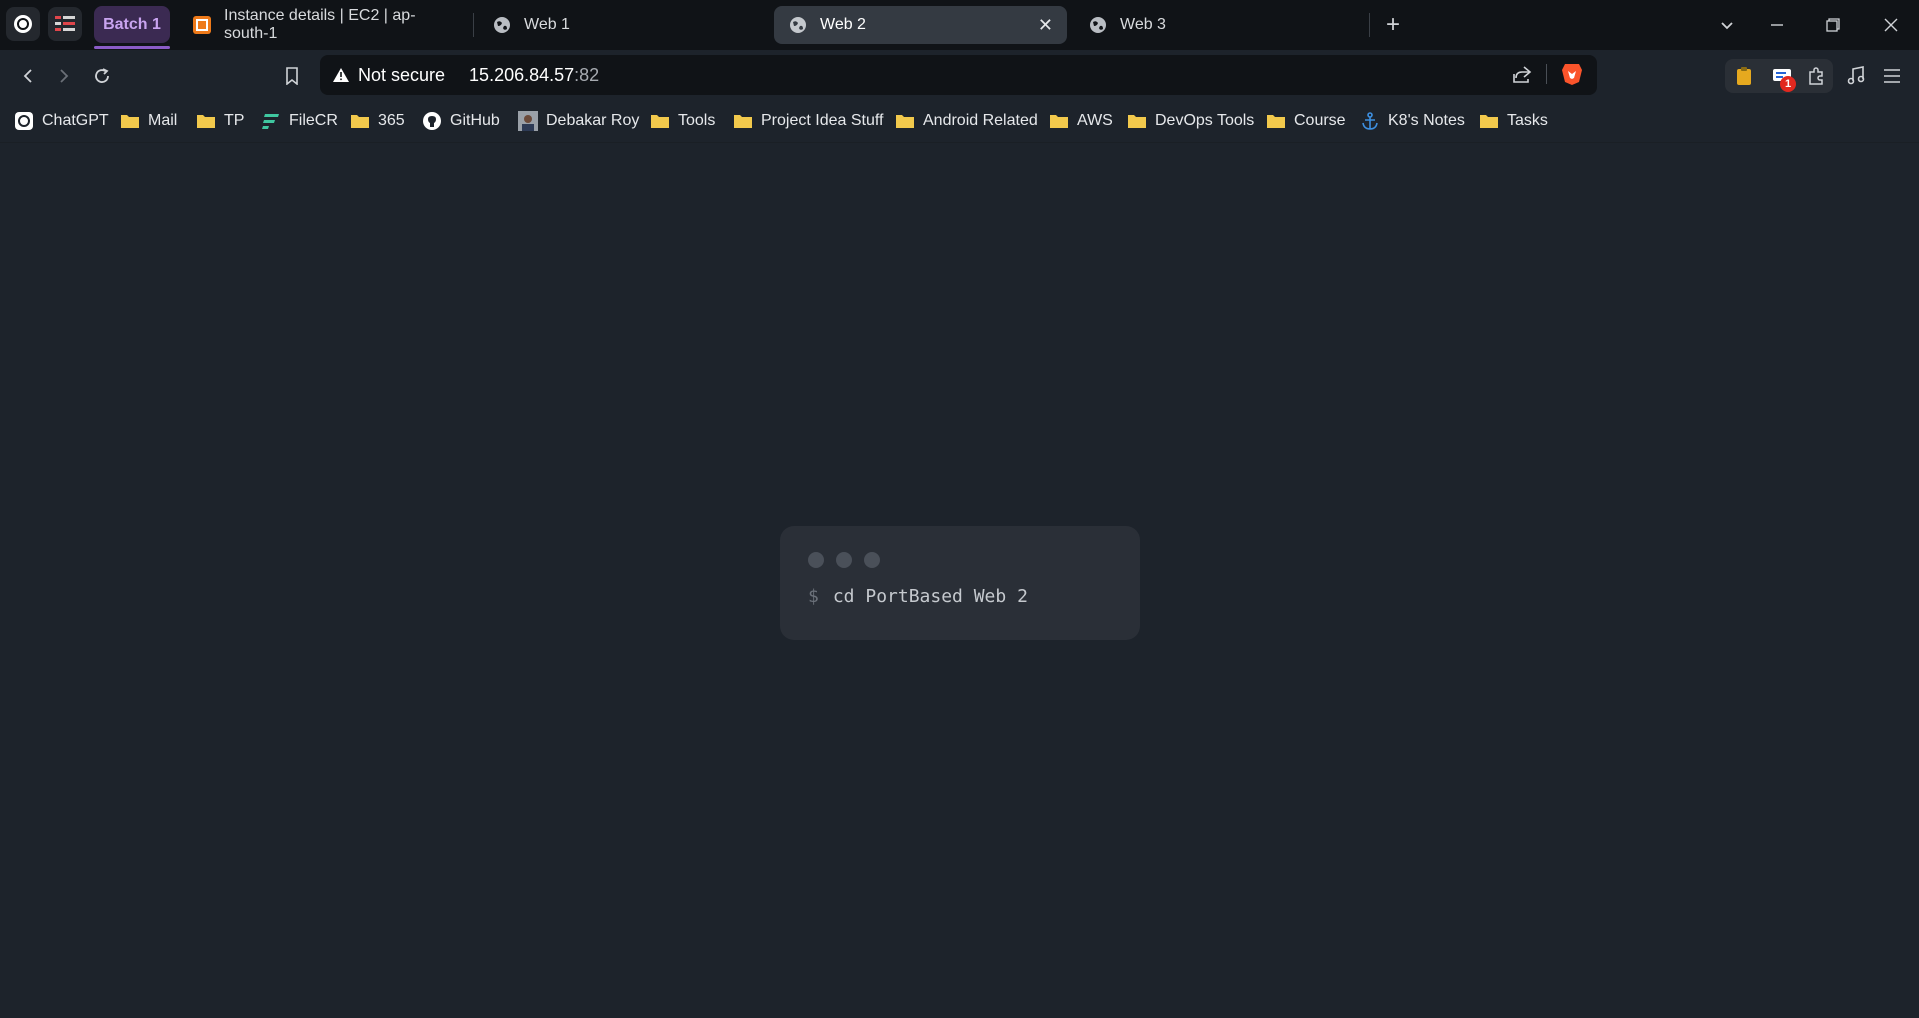 Image resolution: width=1919 pixels, height=1018 pixels. Describe the element at coordinates (220, 121) in the screenshot. I see `bookmark-tp: TP` at that location.